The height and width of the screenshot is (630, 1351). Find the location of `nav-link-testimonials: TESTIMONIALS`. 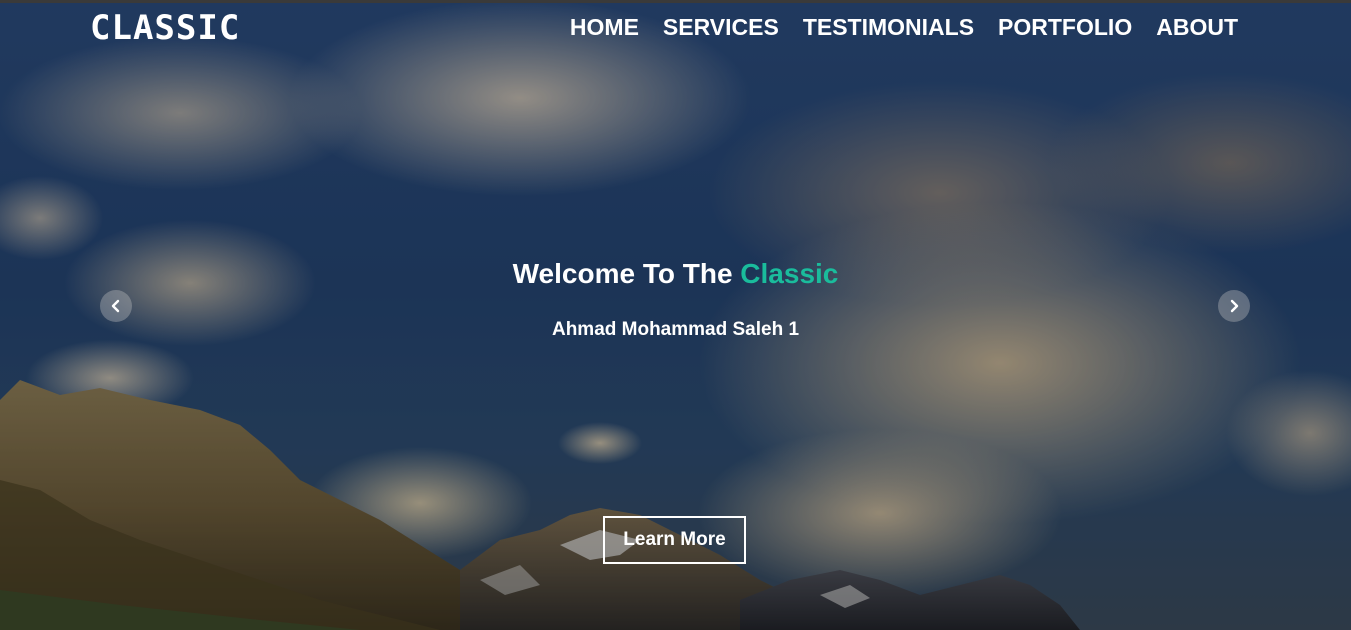

nav-link-testimonials: TESTIMONIALS is located at coordinates (888, 27).